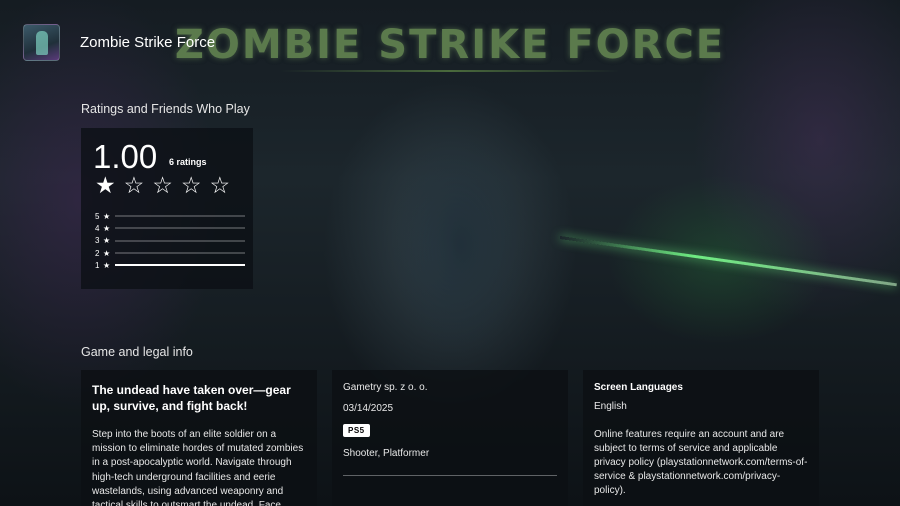 This screenshot has height=506, width=900. Describe the element at coordinates (148, 42) in the screenshot. I see `game-title: Zombie Strike Force` at that location.